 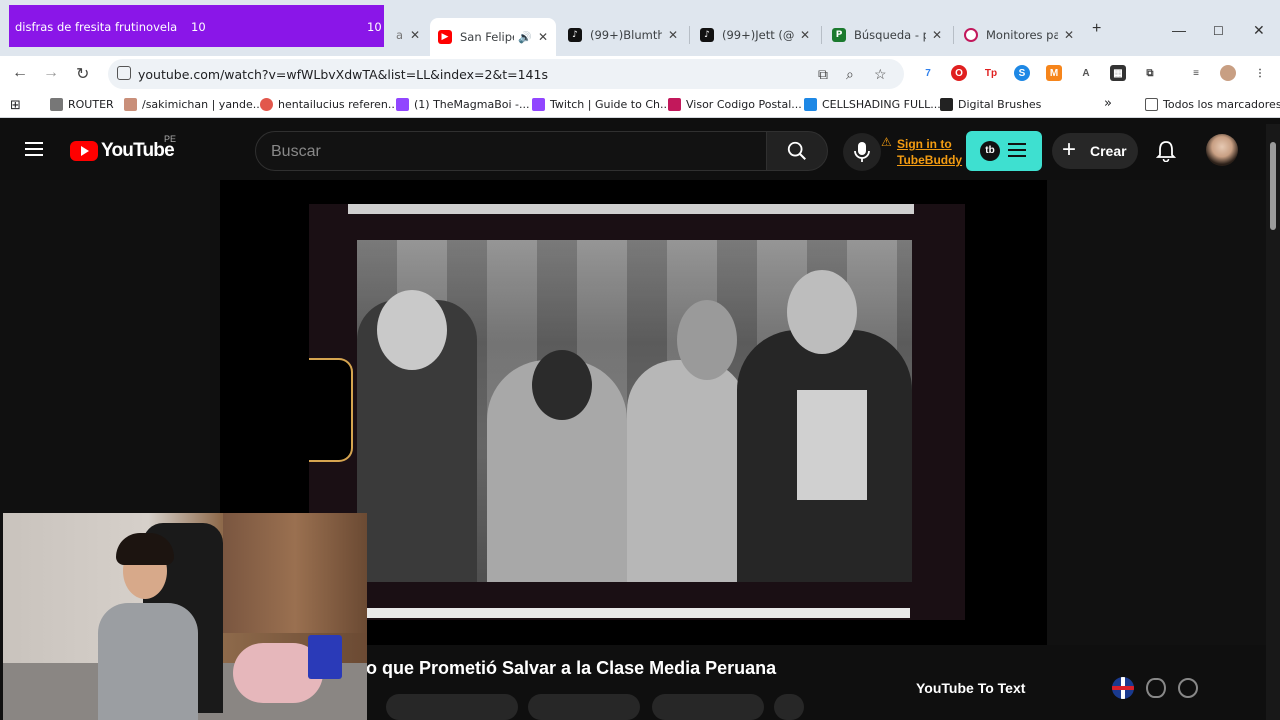 What do you see at coordinates (82, 104) in the screenshot?
I see `bookmark-item: ROUTER` at bounding box center [82, 104].